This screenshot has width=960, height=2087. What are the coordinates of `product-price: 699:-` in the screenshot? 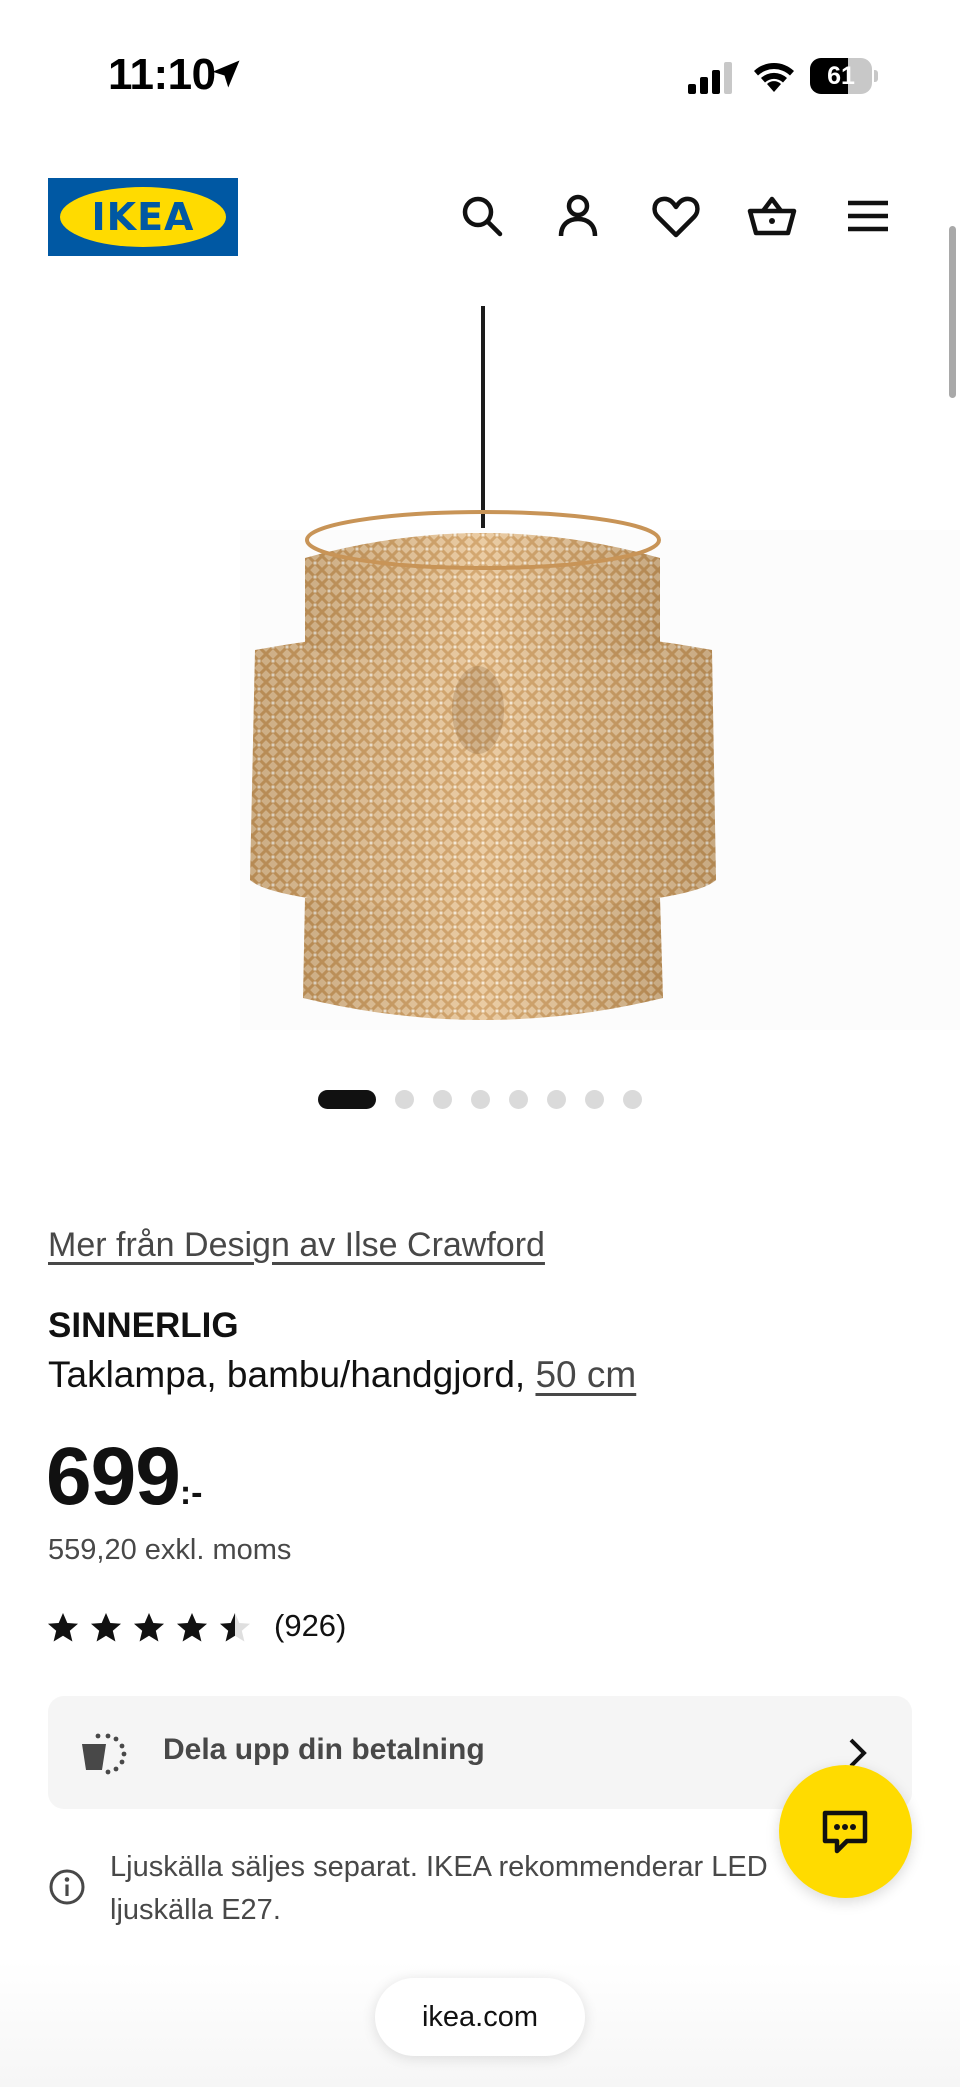 It's located at (124, 1476).